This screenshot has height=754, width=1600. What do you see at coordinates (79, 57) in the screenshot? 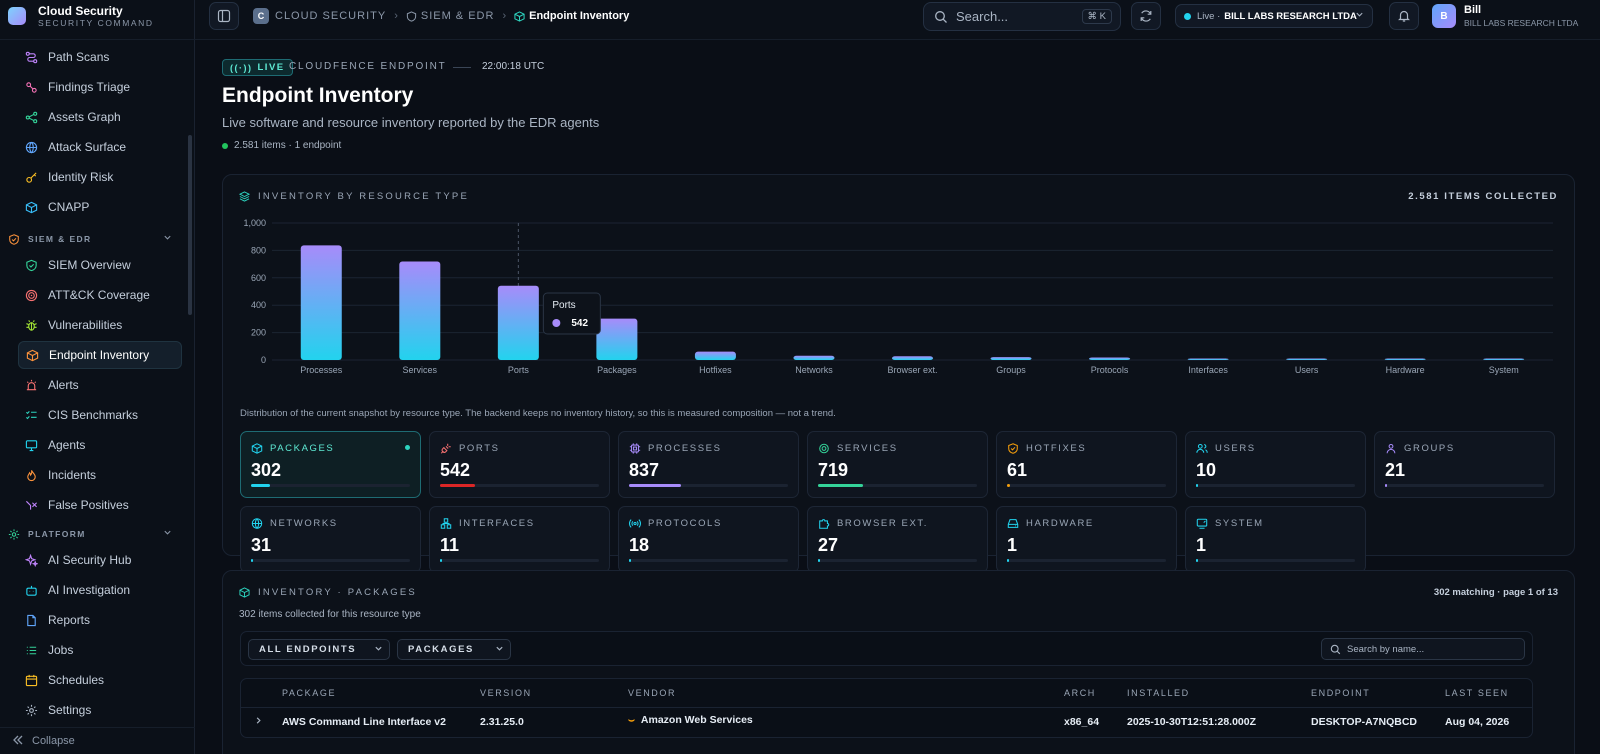
I see `sidebar-item-label: Path Scans` at bounding box center [79, 57].